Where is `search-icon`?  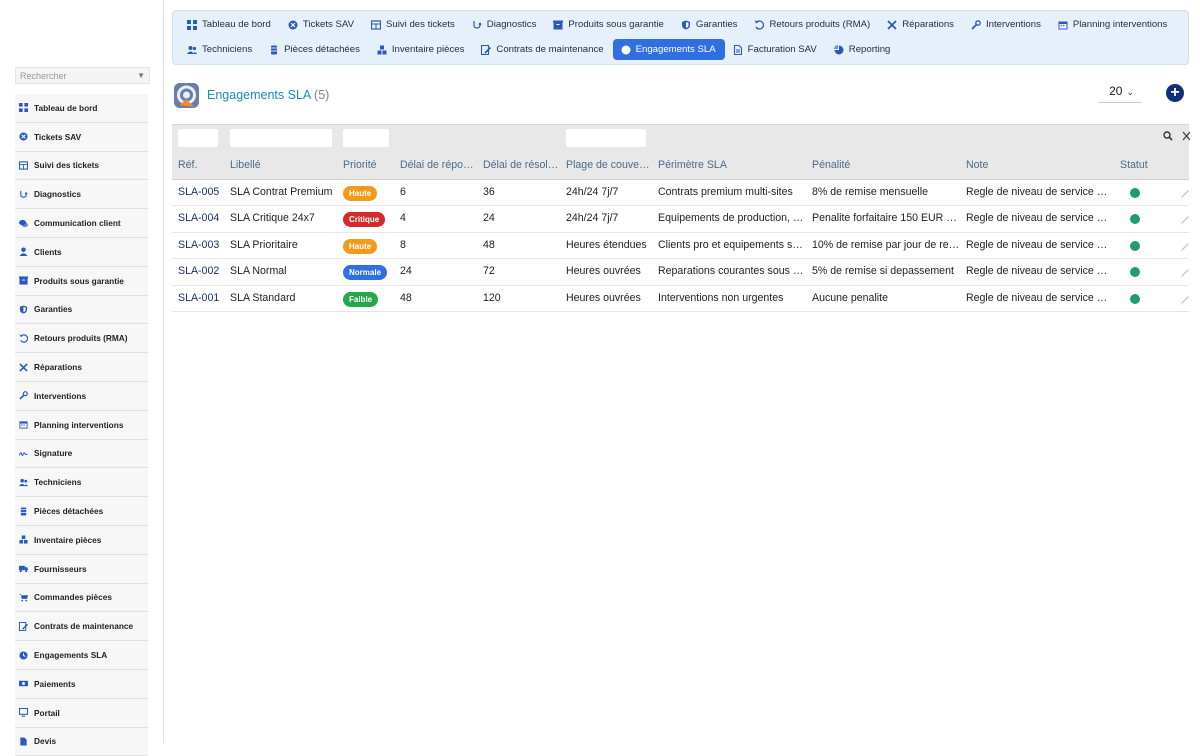
search-icon is located at coordinates (1168, 136).